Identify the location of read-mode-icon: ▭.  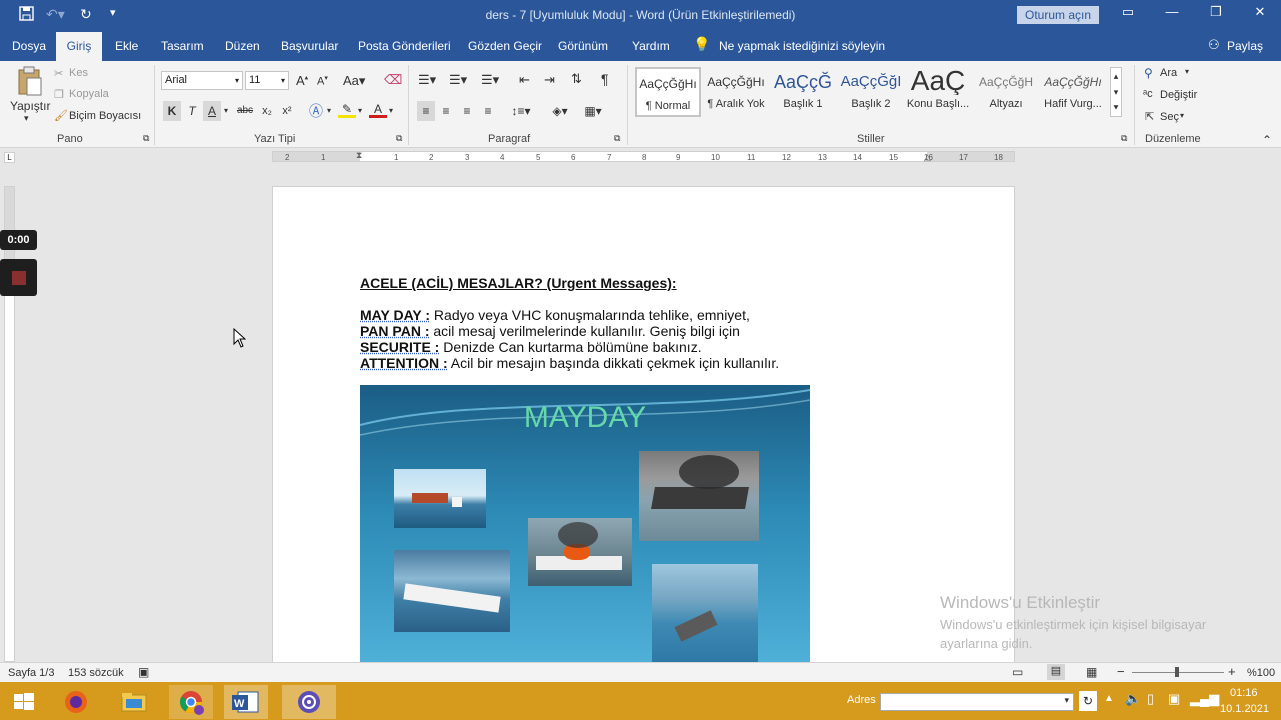
(1017, 672).